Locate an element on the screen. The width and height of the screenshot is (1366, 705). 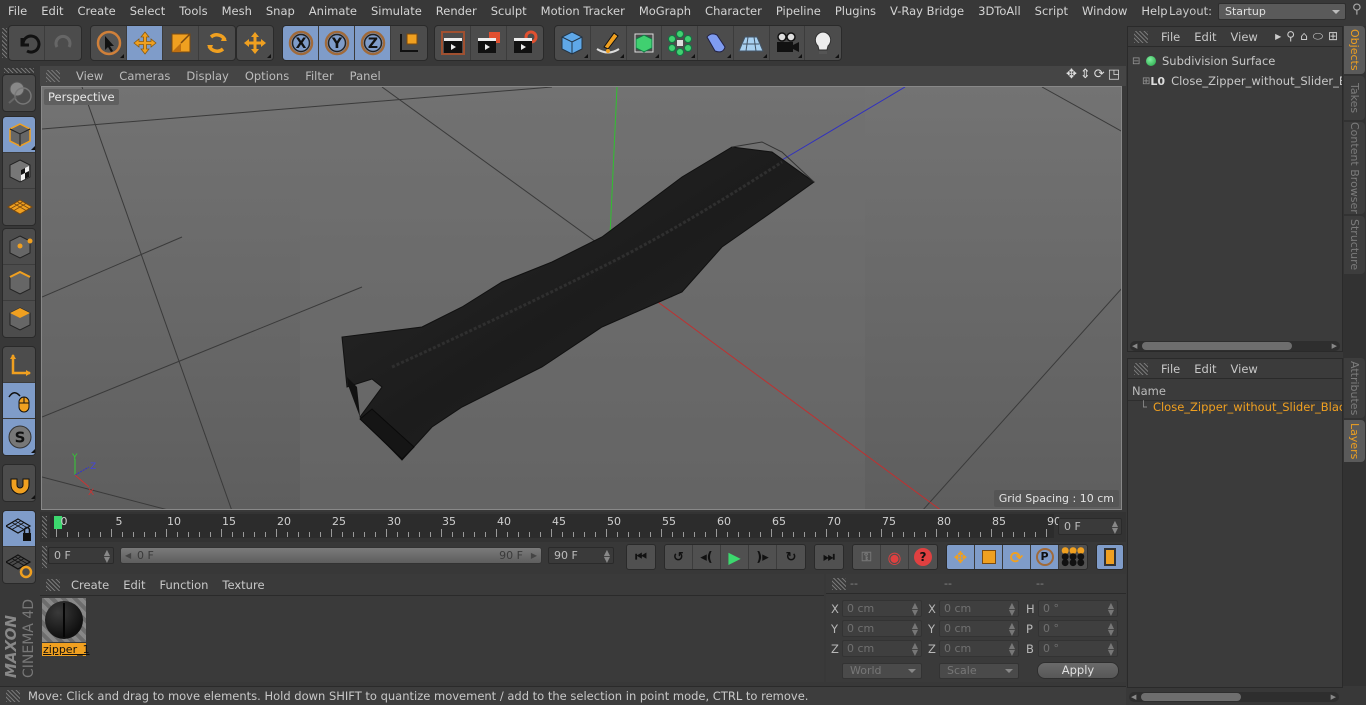
record-rotation-button: ⟳ is located at coordinates (1017, 557).